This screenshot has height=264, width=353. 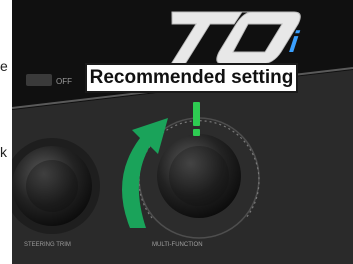 I want to click on steering-trim-label: STEERING TRIM, so click(x=47, y=245).